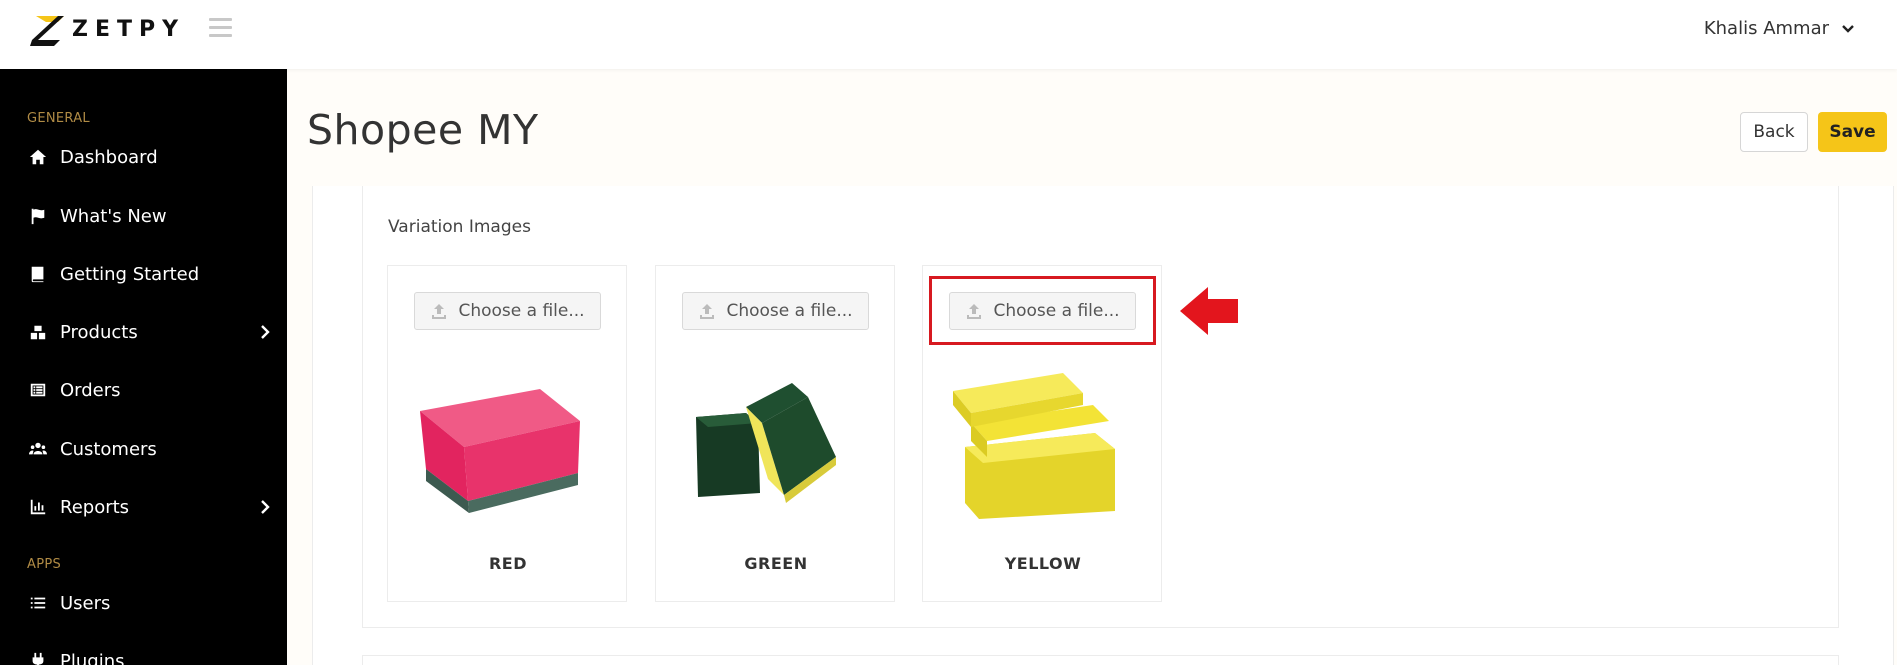 This screenshot has height=665, width=1897. Describe the element at coordinates (129, 29) in the screenshot. I see `brand-name: ZETPY` at that location.